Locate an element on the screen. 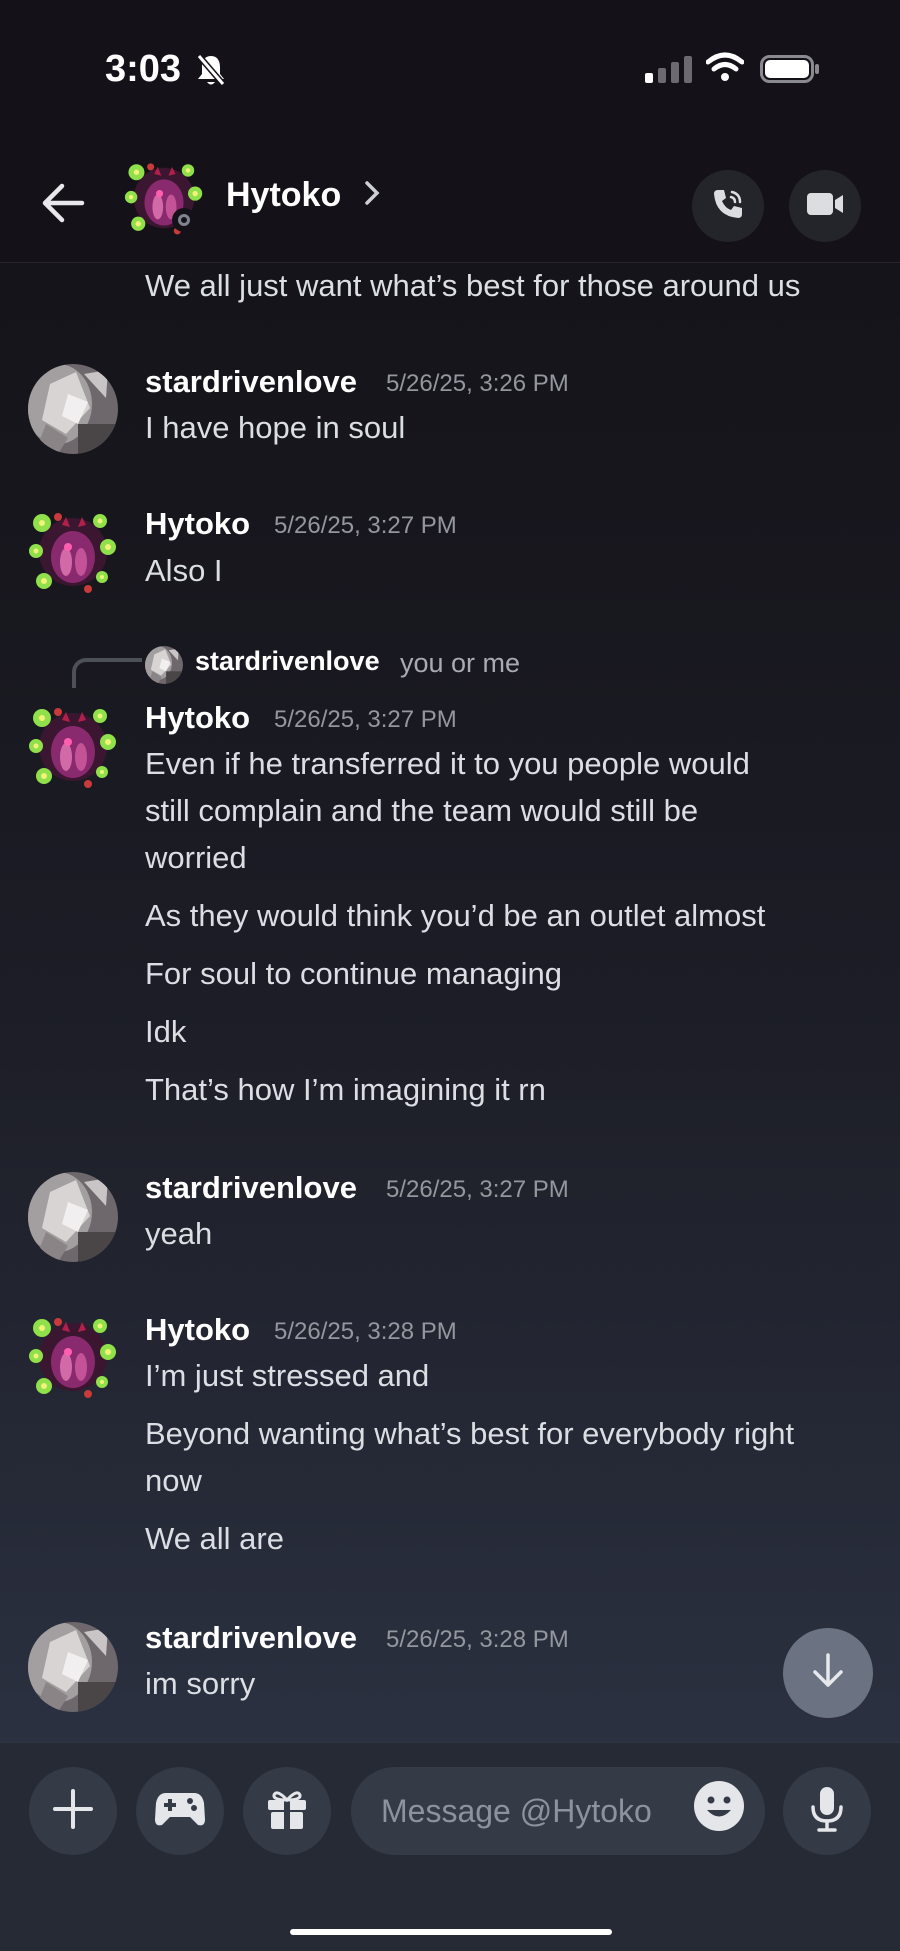  voice-call-button is located at coordinates (728, 206).